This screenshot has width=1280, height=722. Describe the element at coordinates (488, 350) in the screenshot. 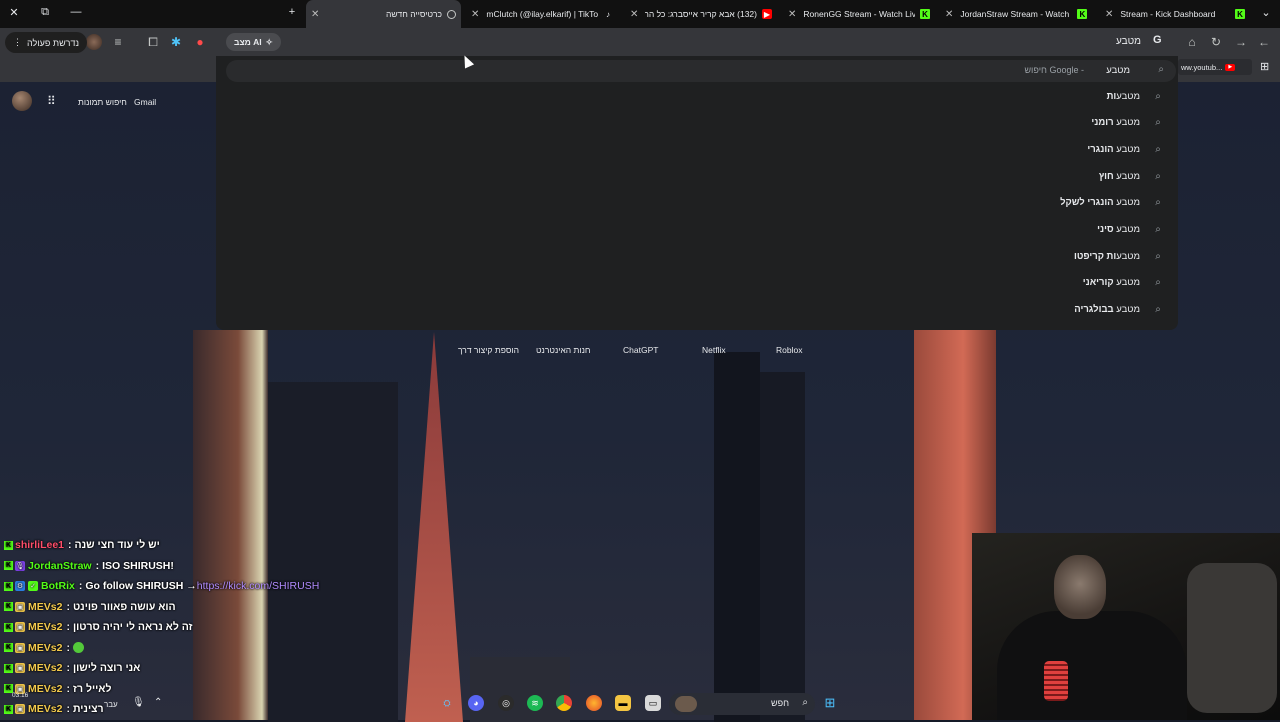

I see `add-shortcut: הוספת קיצור דרך` at that location.